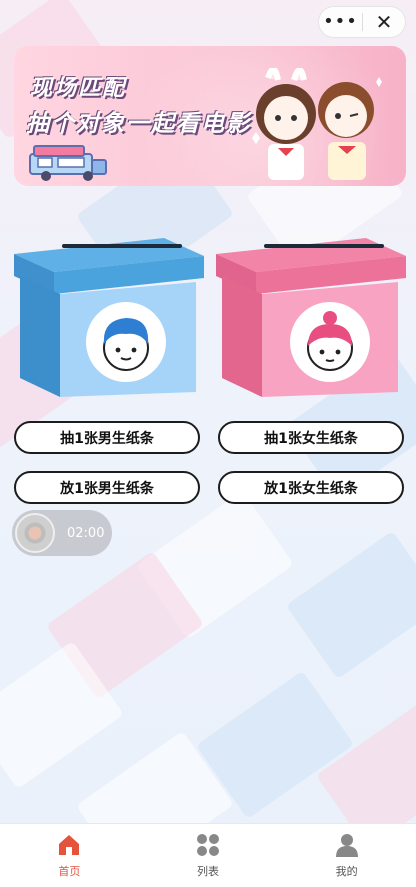 The width and height of the screenshot is (416, 887). What do you see at coordinates (86, 533) in the screenshot?
I see `music-time: 02:00` at bounding box center [86, 533].